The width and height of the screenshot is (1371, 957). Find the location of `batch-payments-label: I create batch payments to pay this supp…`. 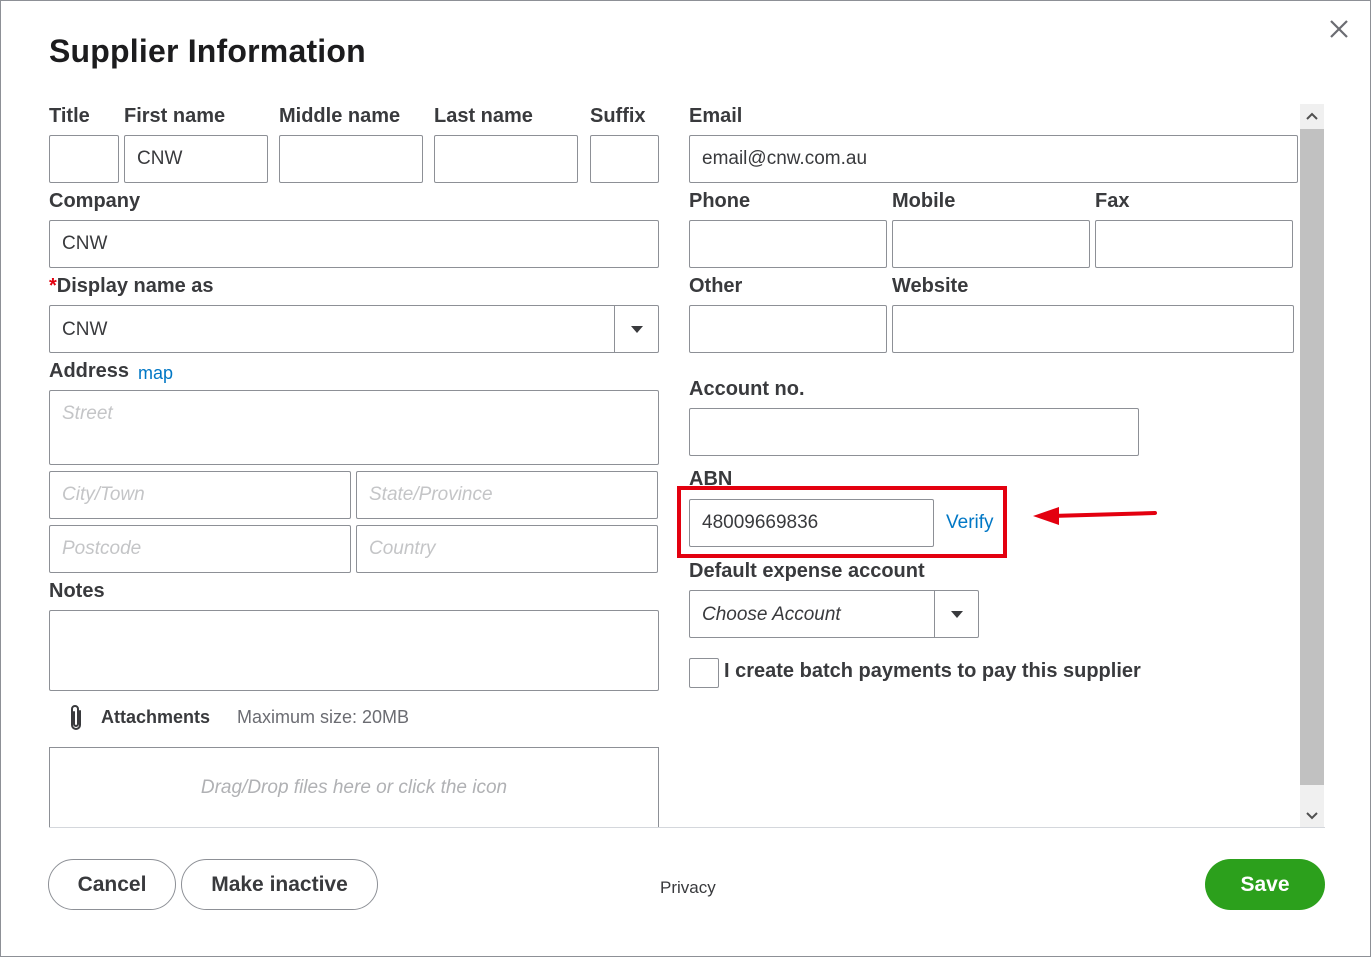

batch-payments-label: I create batch payments to pay this supp… is located at coordinates (932, 671).